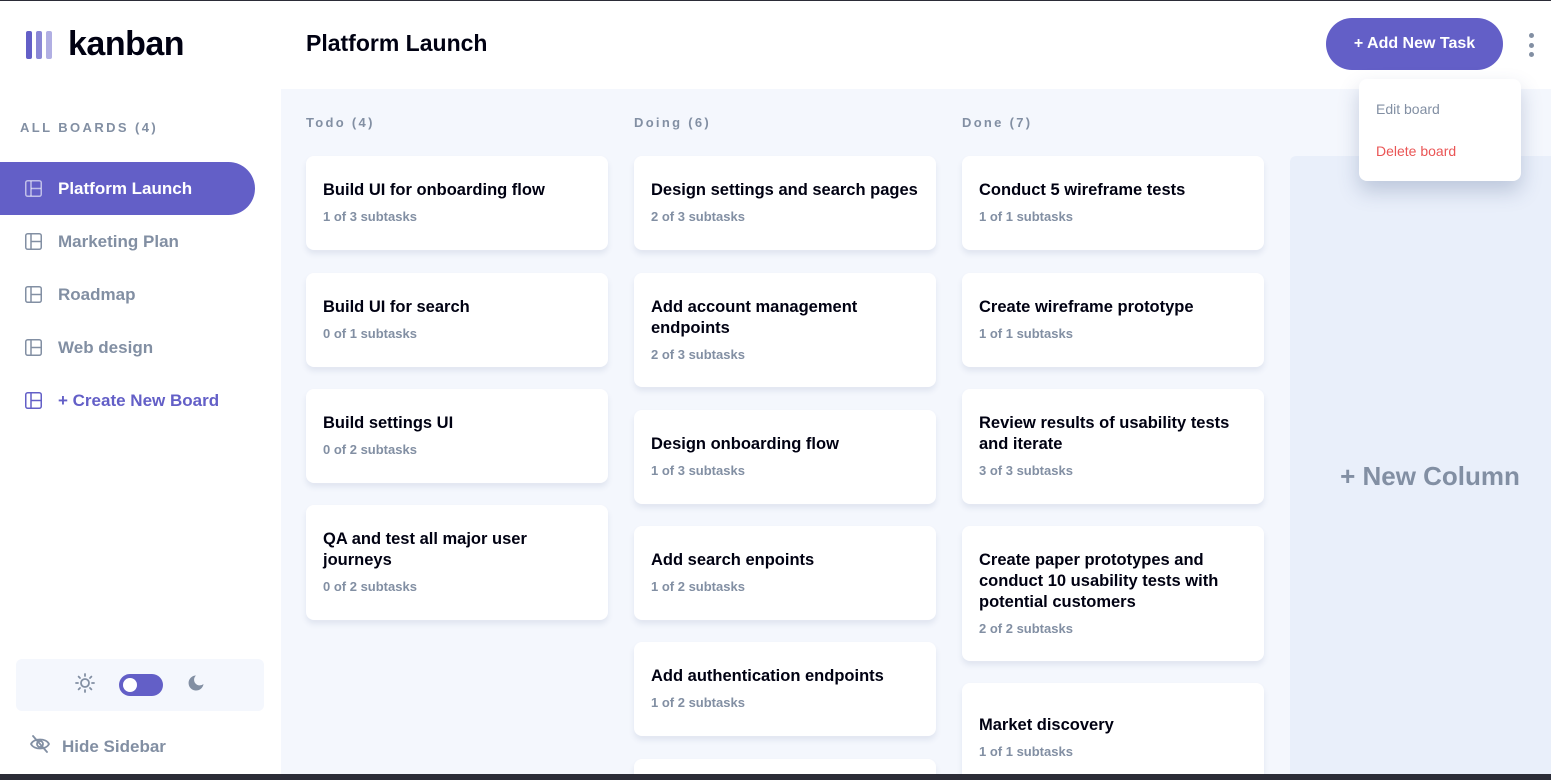 This screenshot has height=780, width=1551. What do you see at coordinates (916, 45) in the screenshot?
I see `header: Platform Launch + Add New Task` at bounding box center [916, 45].